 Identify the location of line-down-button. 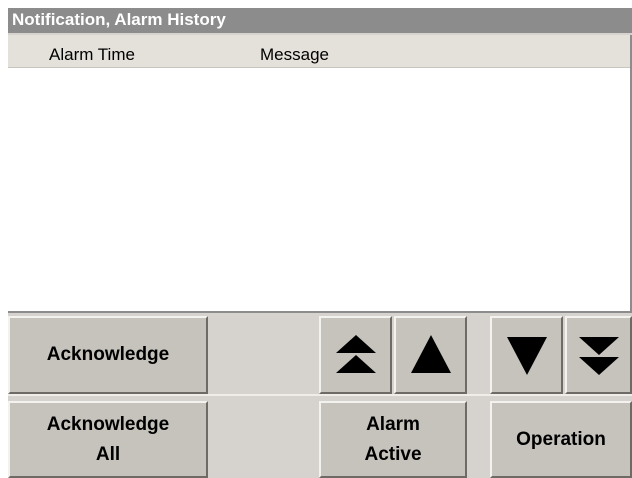
(526, 355).